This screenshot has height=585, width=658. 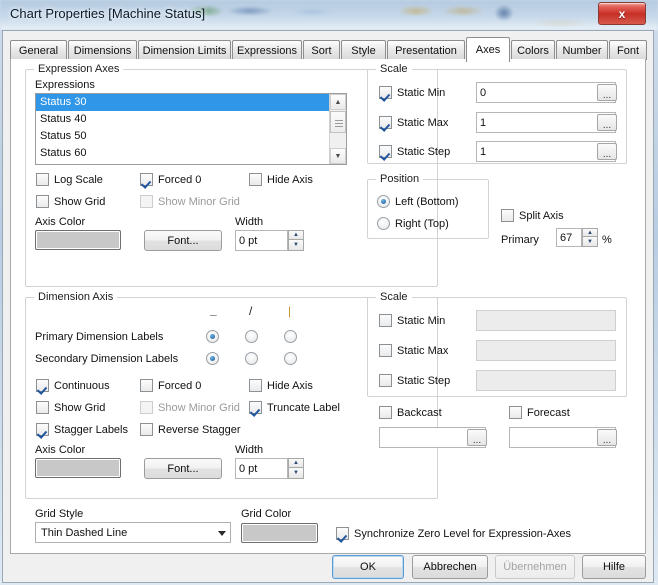 I want to click on scrollbar-thumb, so click(x=338, y=122).